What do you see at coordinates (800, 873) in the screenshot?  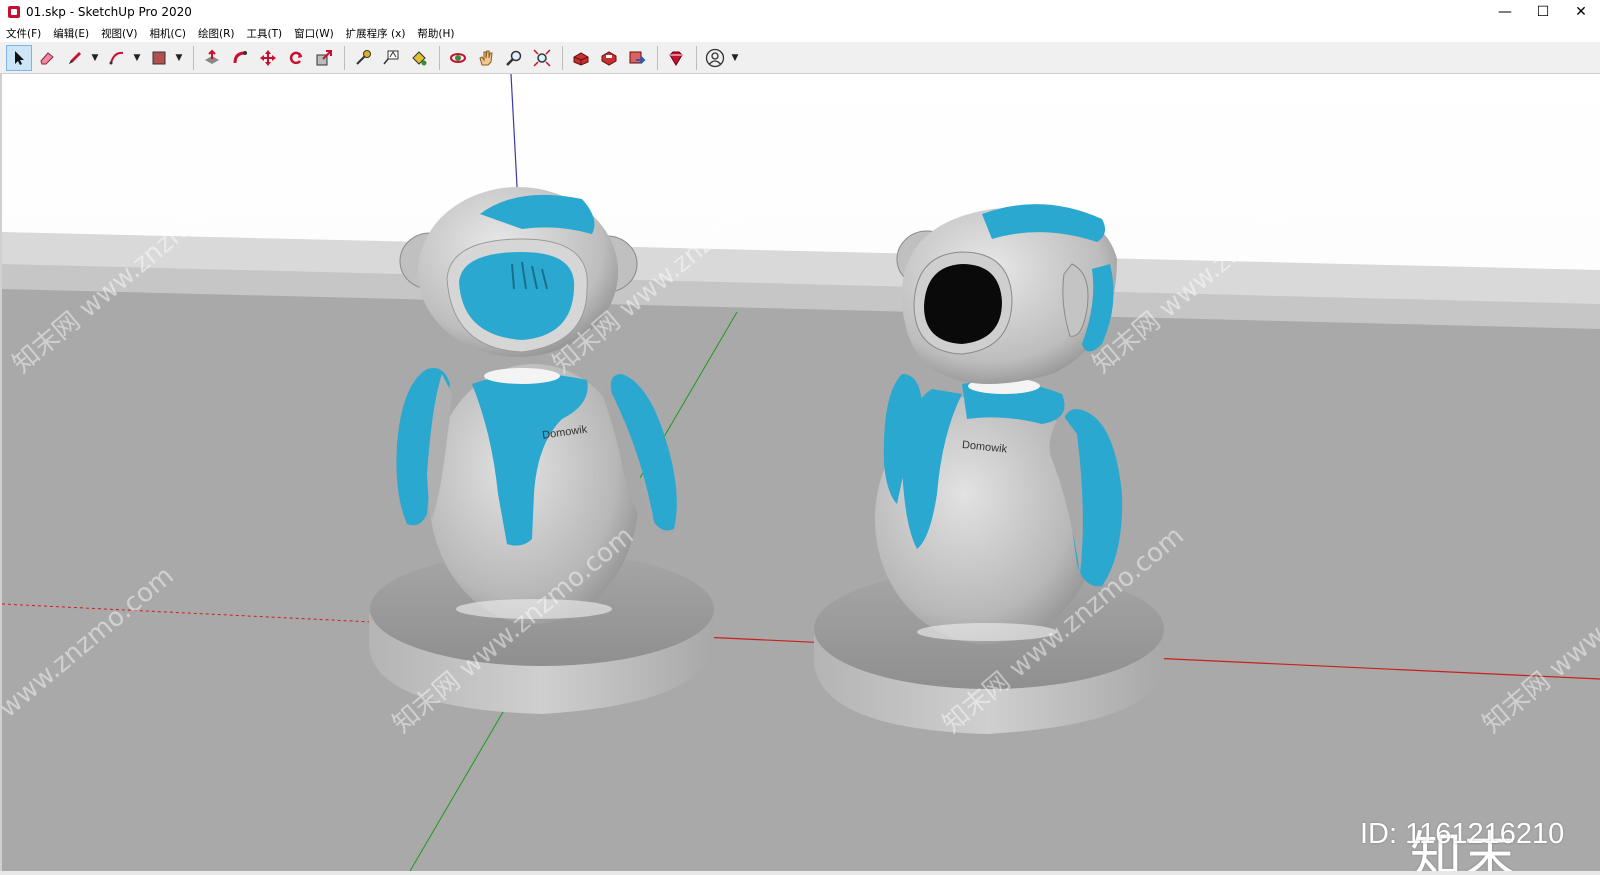 I see `status-bar` at bounding box center [800, 873].